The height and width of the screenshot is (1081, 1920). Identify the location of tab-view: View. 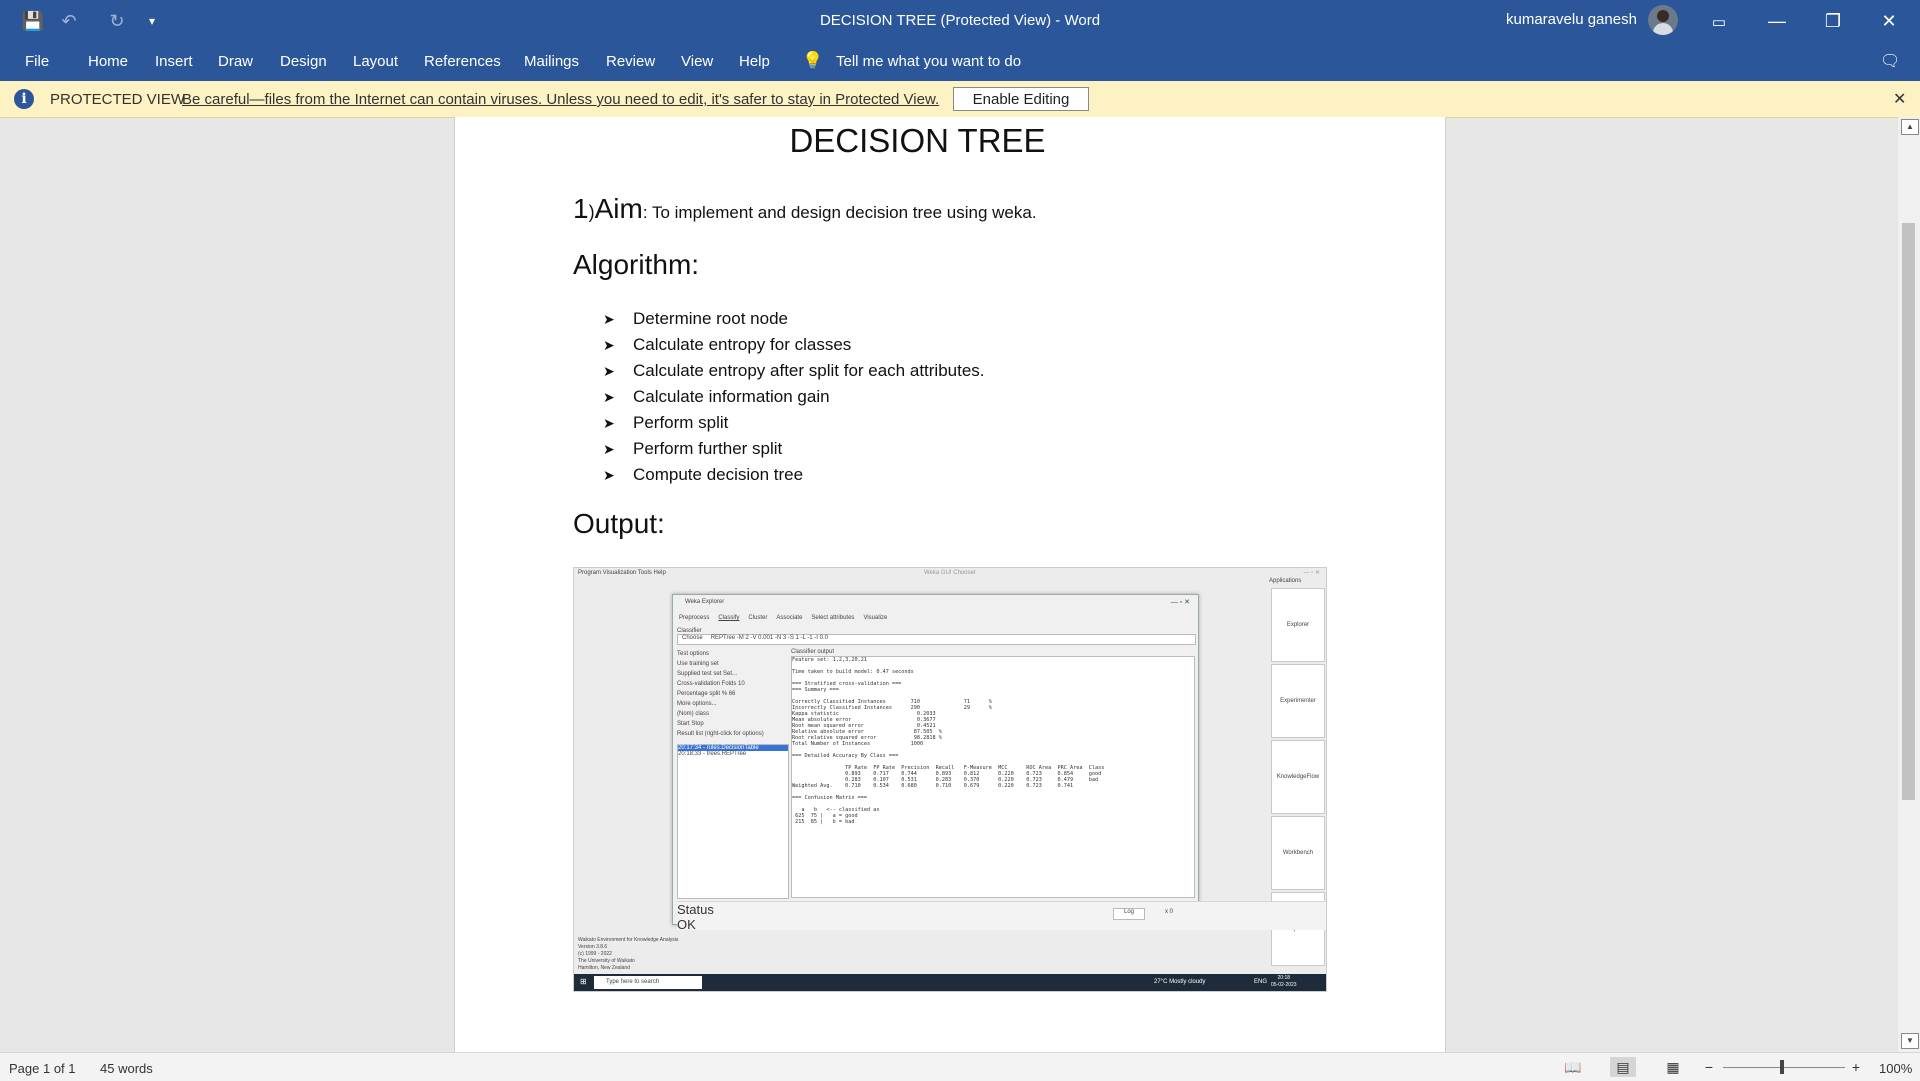
(697, 61).